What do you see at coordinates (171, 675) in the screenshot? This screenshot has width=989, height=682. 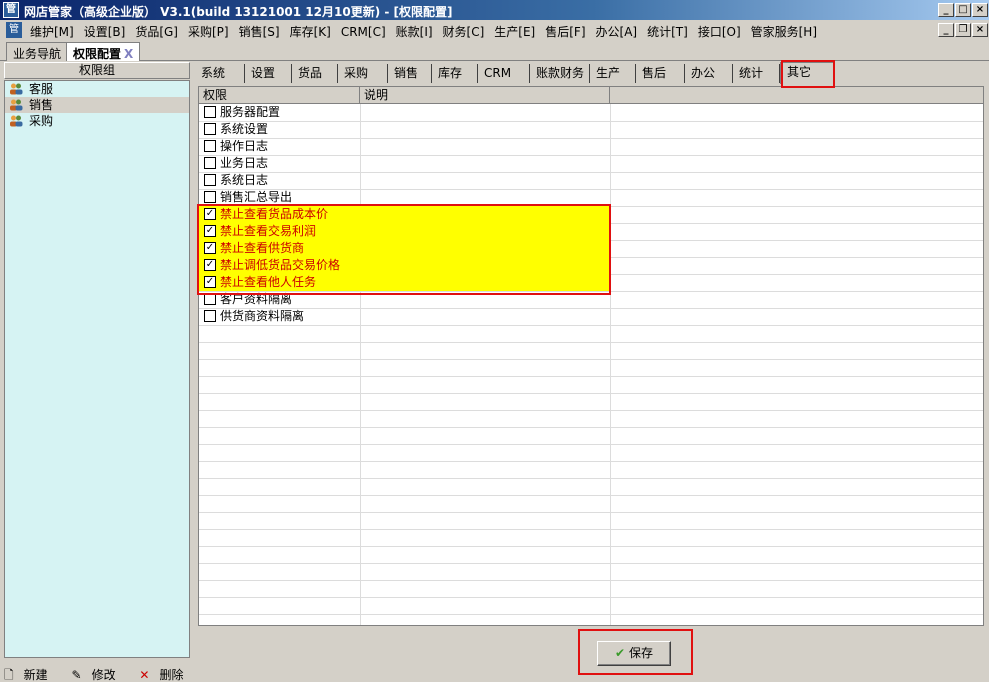 I see `delete-label: 删除` at bounding box center [171, 675].